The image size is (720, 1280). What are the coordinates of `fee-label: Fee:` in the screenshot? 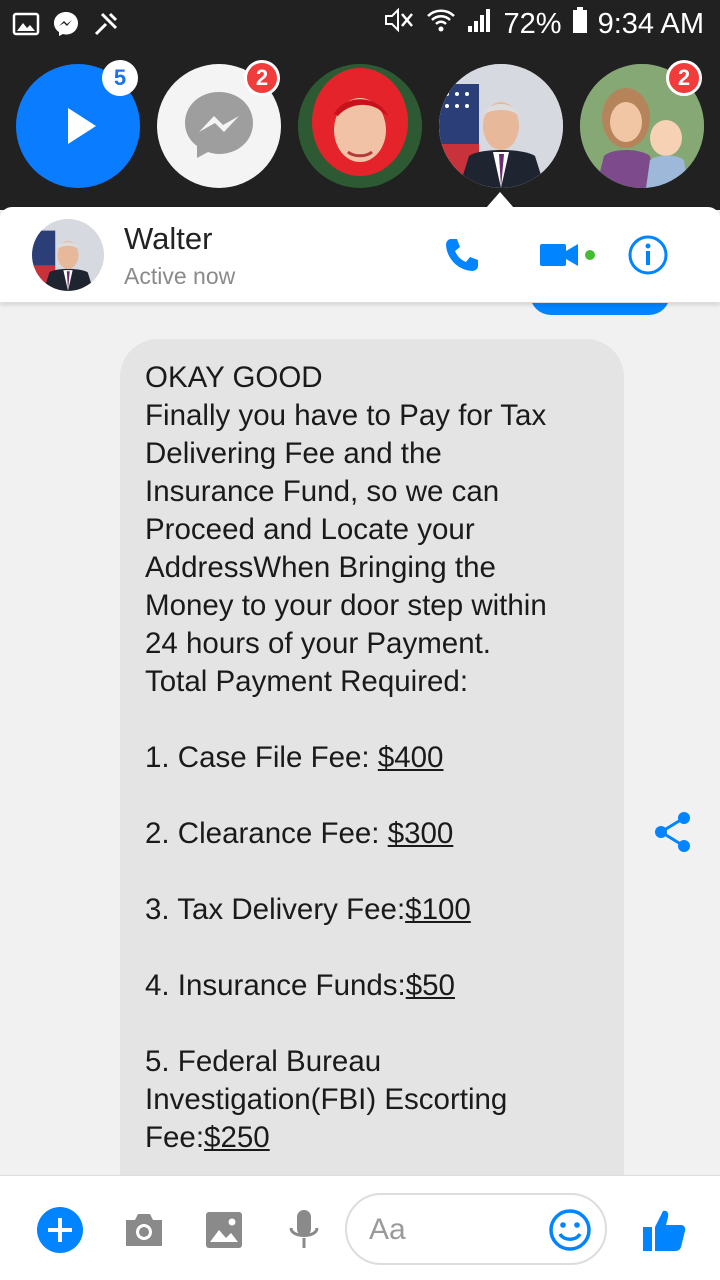 It's located at (175, 1137).